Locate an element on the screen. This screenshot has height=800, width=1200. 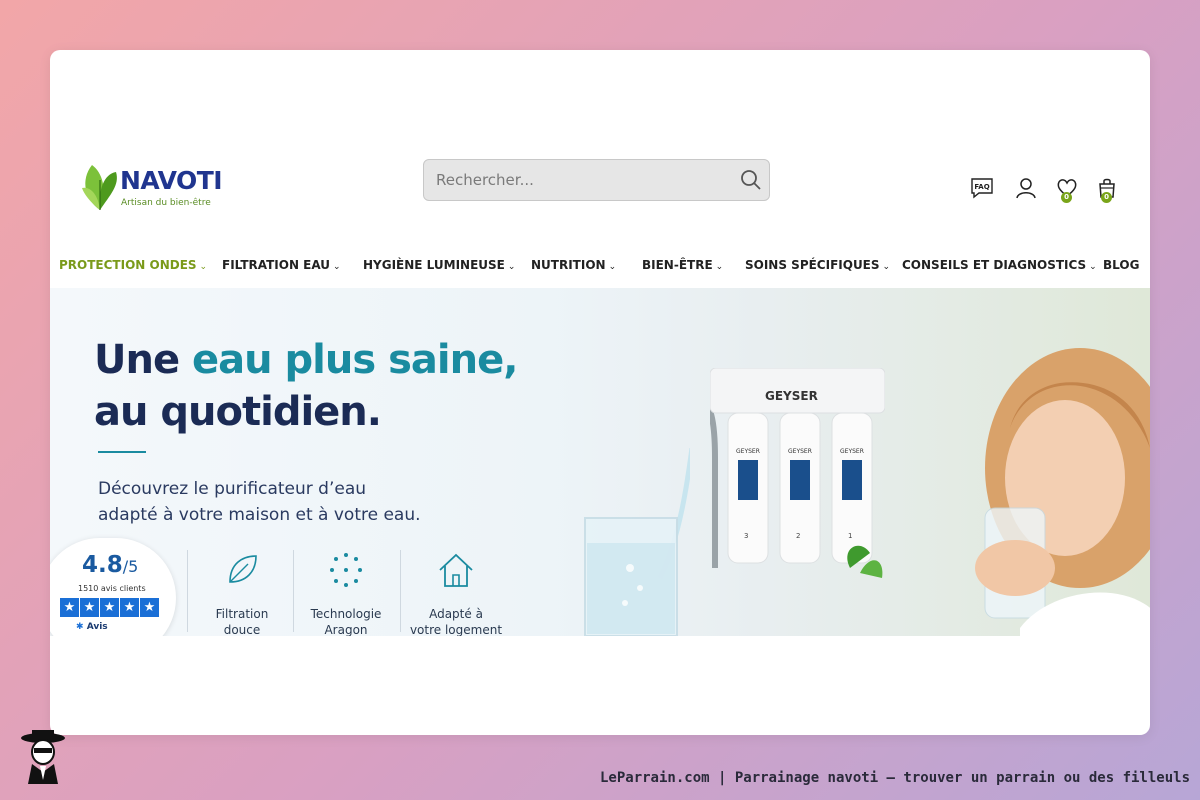
leaf-logo-icon is located at coordinates (99, 187).